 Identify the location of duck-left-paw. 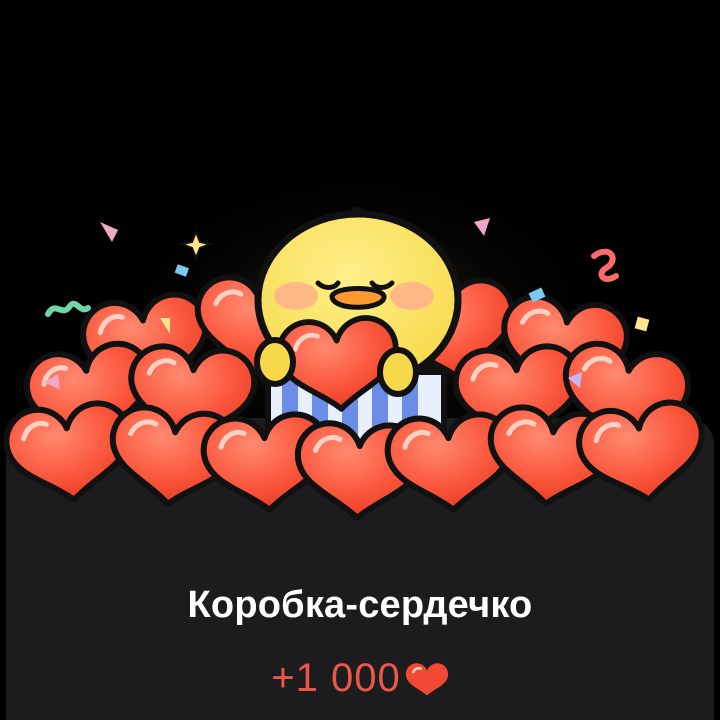
(275, 362).